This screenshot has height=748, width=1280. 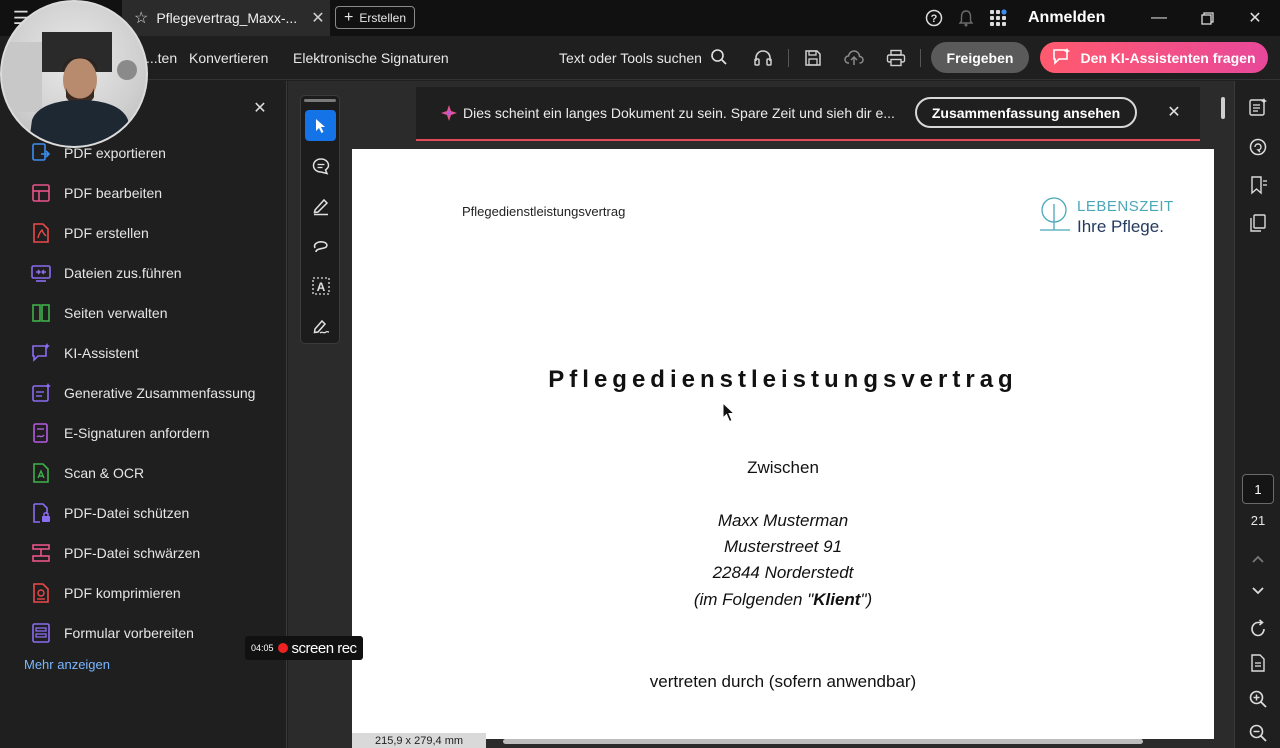 I want to click on tool-item: KI-Assistent, so click(x=84, y=353).